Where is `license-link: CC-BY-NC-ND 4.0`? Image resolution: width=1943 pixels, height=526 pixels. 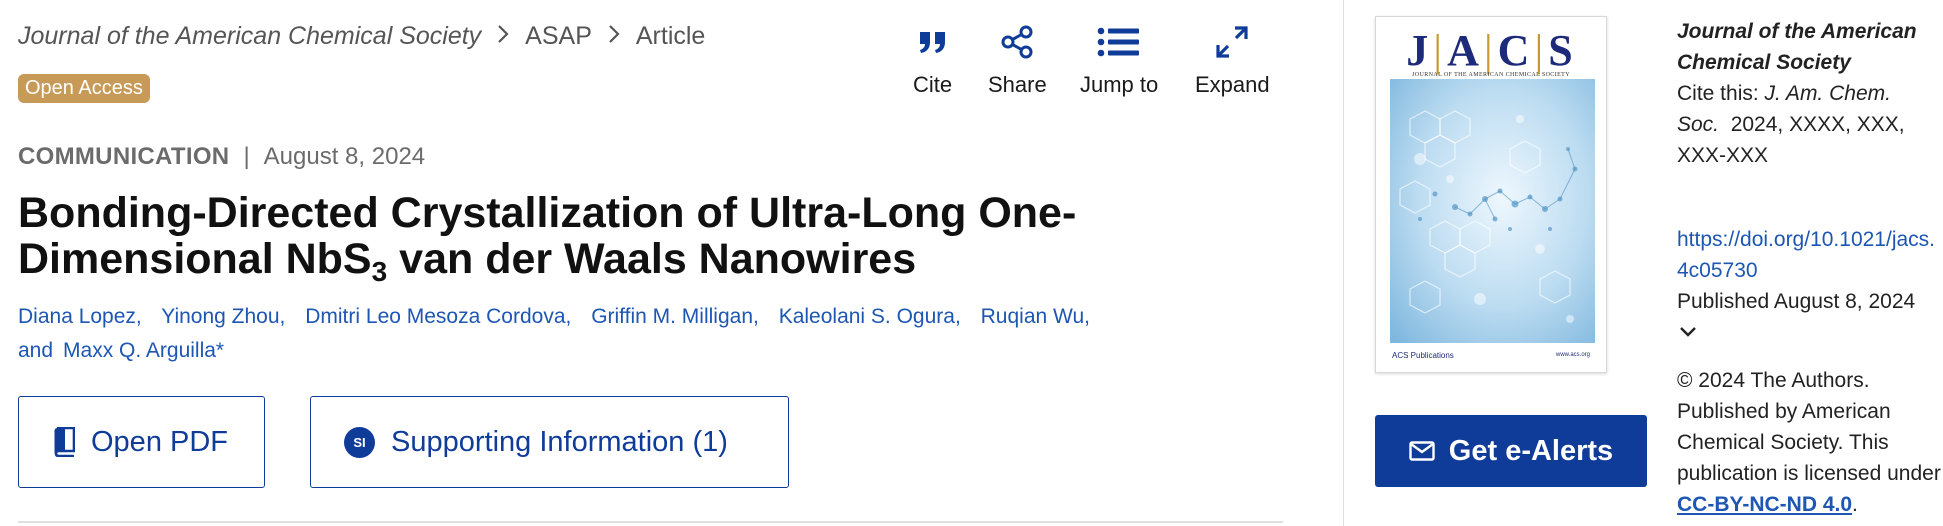 license-link: CC-BY-NC-ND 4.0 is located at coordinates (1764, 504).